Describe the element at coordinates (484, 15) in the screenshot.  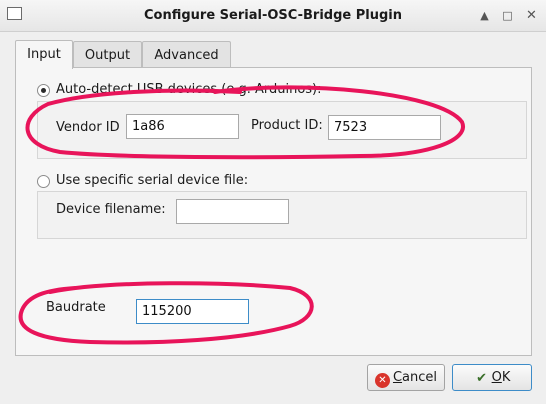
I see `keep-above-icon: ▲` at that location.